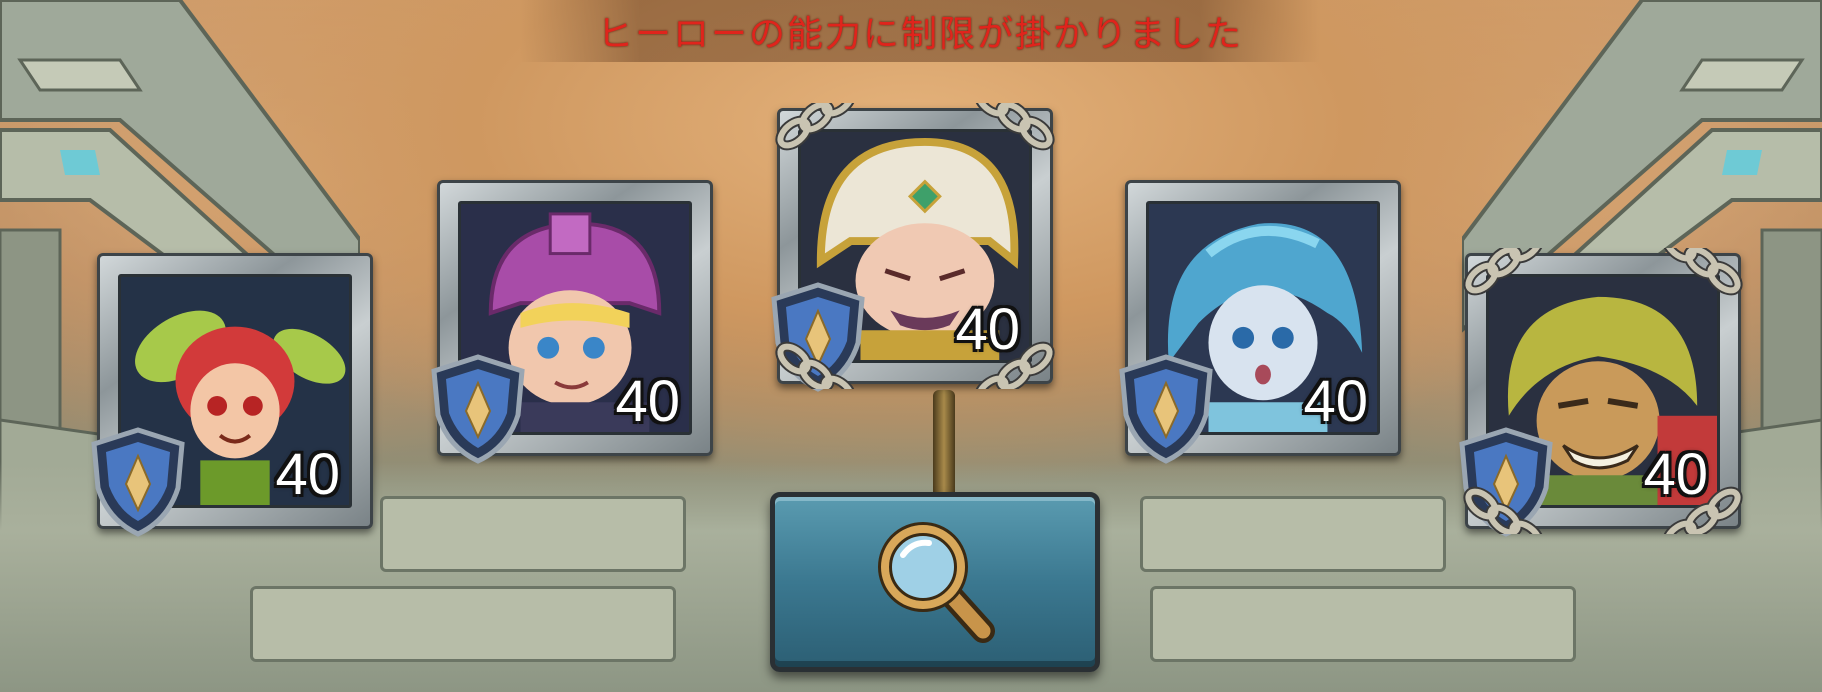 The width and height of the screenshot is (1822, 692). What do you see at coordinates (1601, 392) in the screenshot?
I see `hero-card-5: 40` at bounding box center [1601, 392].